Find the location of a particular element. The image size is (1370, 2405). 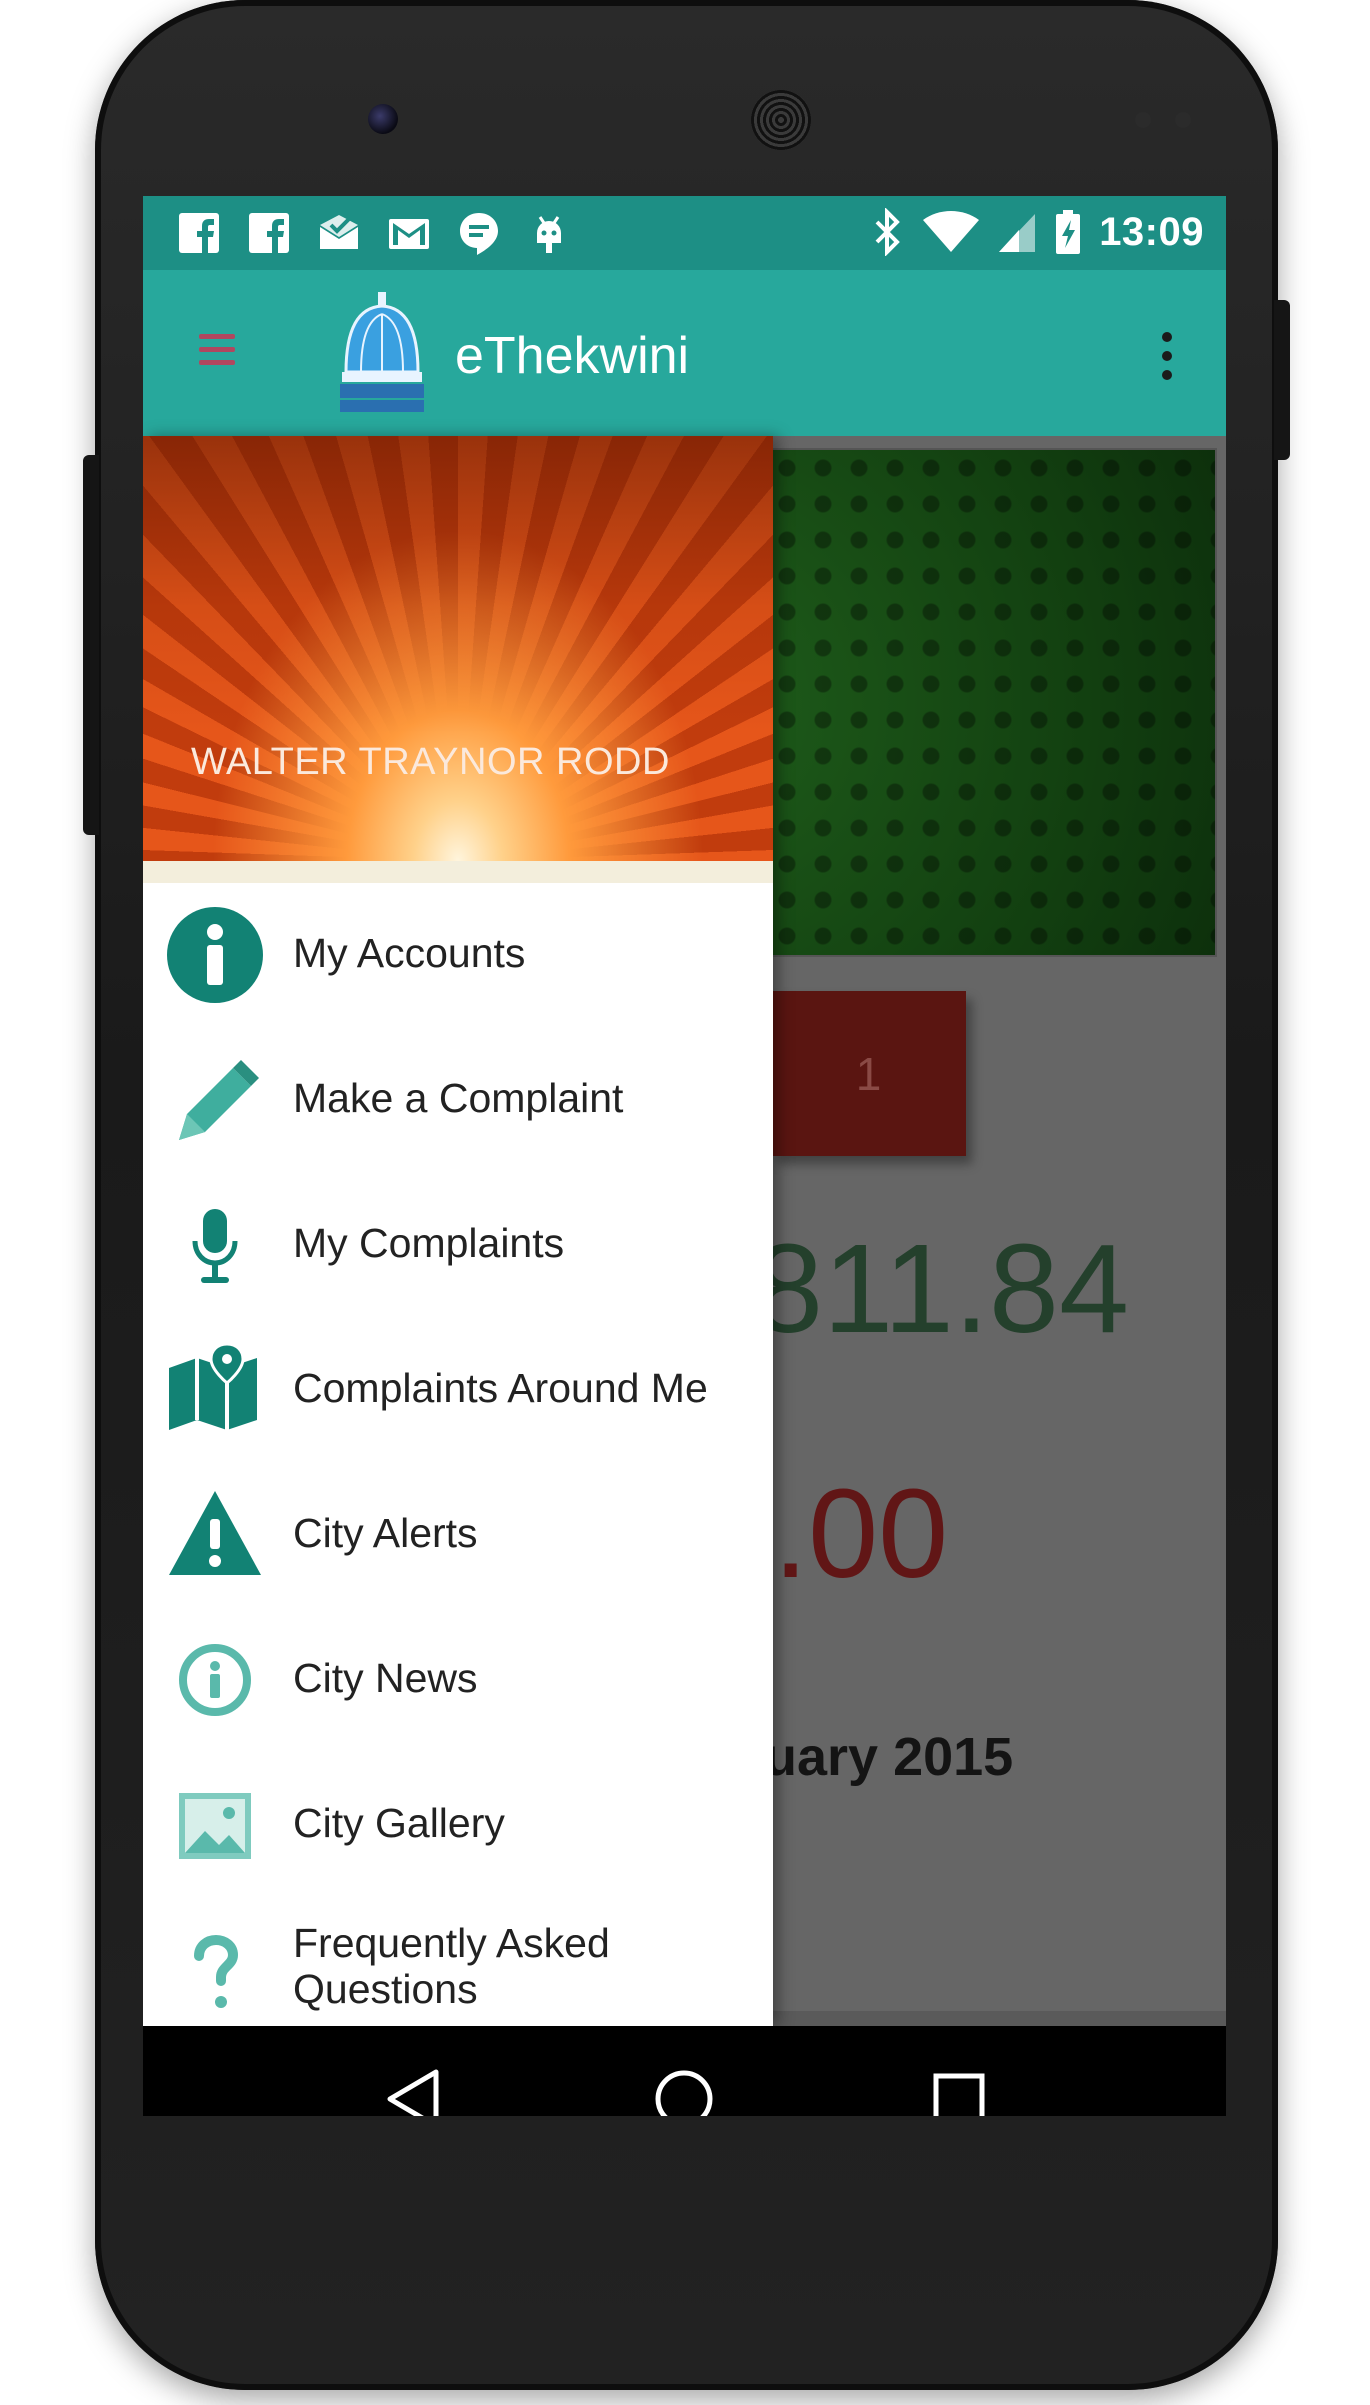

app-title: eThekwini is located at coordinates (572, 356).